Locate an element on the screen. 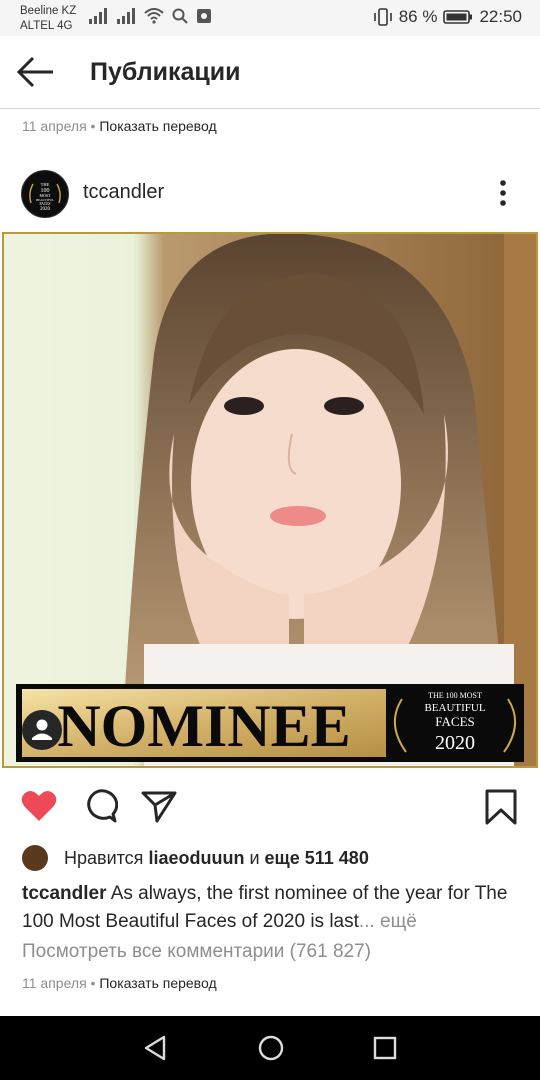 The image size is (540, 1080). previous-post-translate-link: Показать перевод is located at coordinates (157, 126).